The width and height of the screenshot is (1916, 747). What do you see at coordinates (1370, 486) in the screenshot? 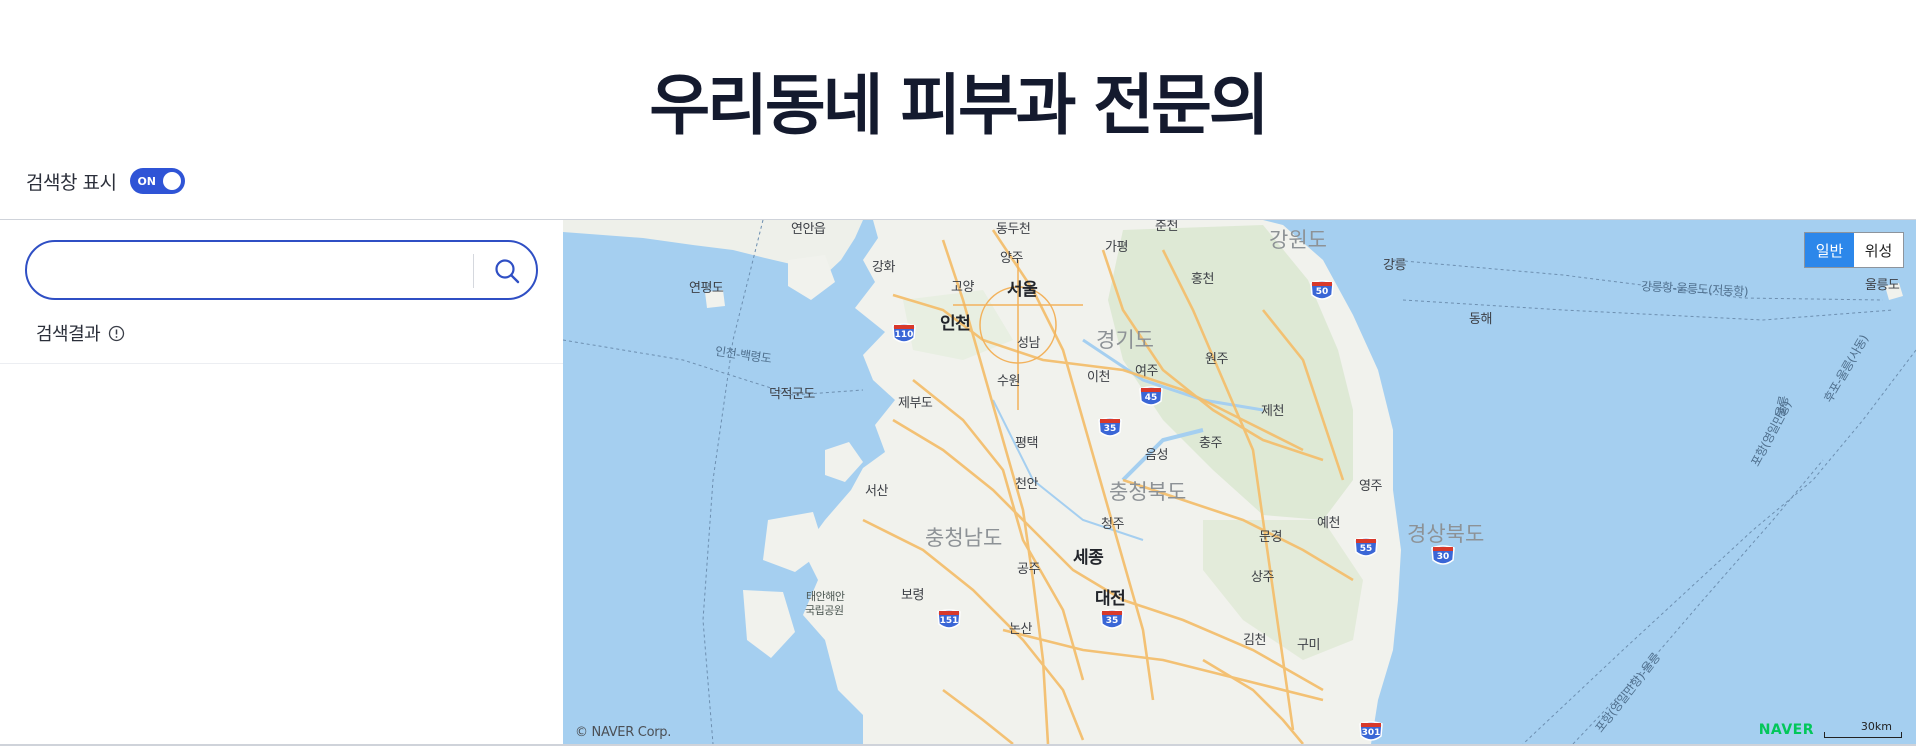
I see `place-label: 영주` at bounding box center [1370, 486].